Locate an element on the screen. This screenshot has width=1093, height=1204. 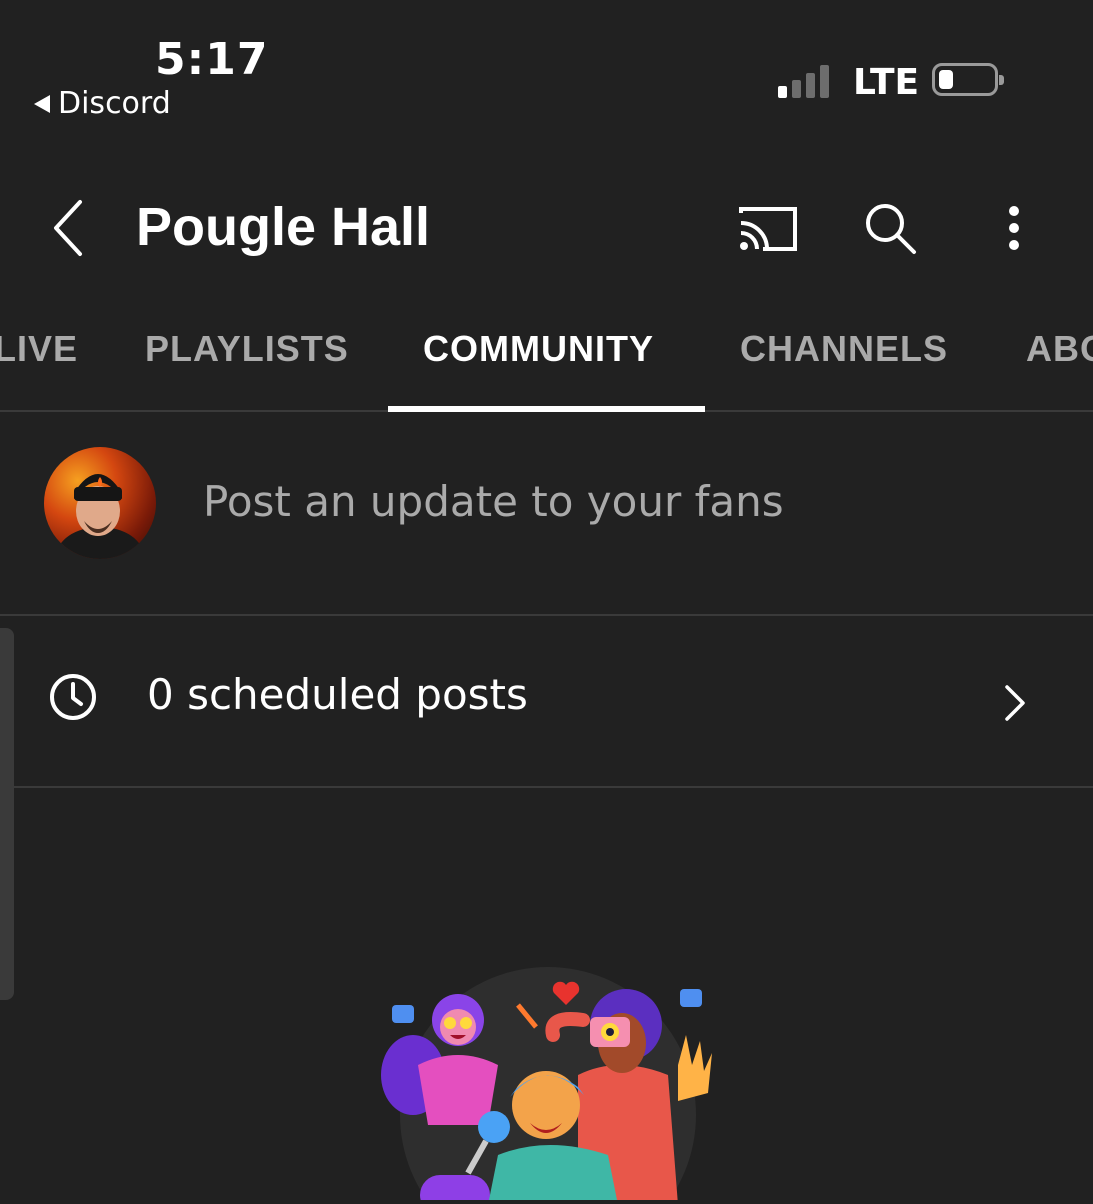
more-vert-icon is located at coordinates (1014, 228).